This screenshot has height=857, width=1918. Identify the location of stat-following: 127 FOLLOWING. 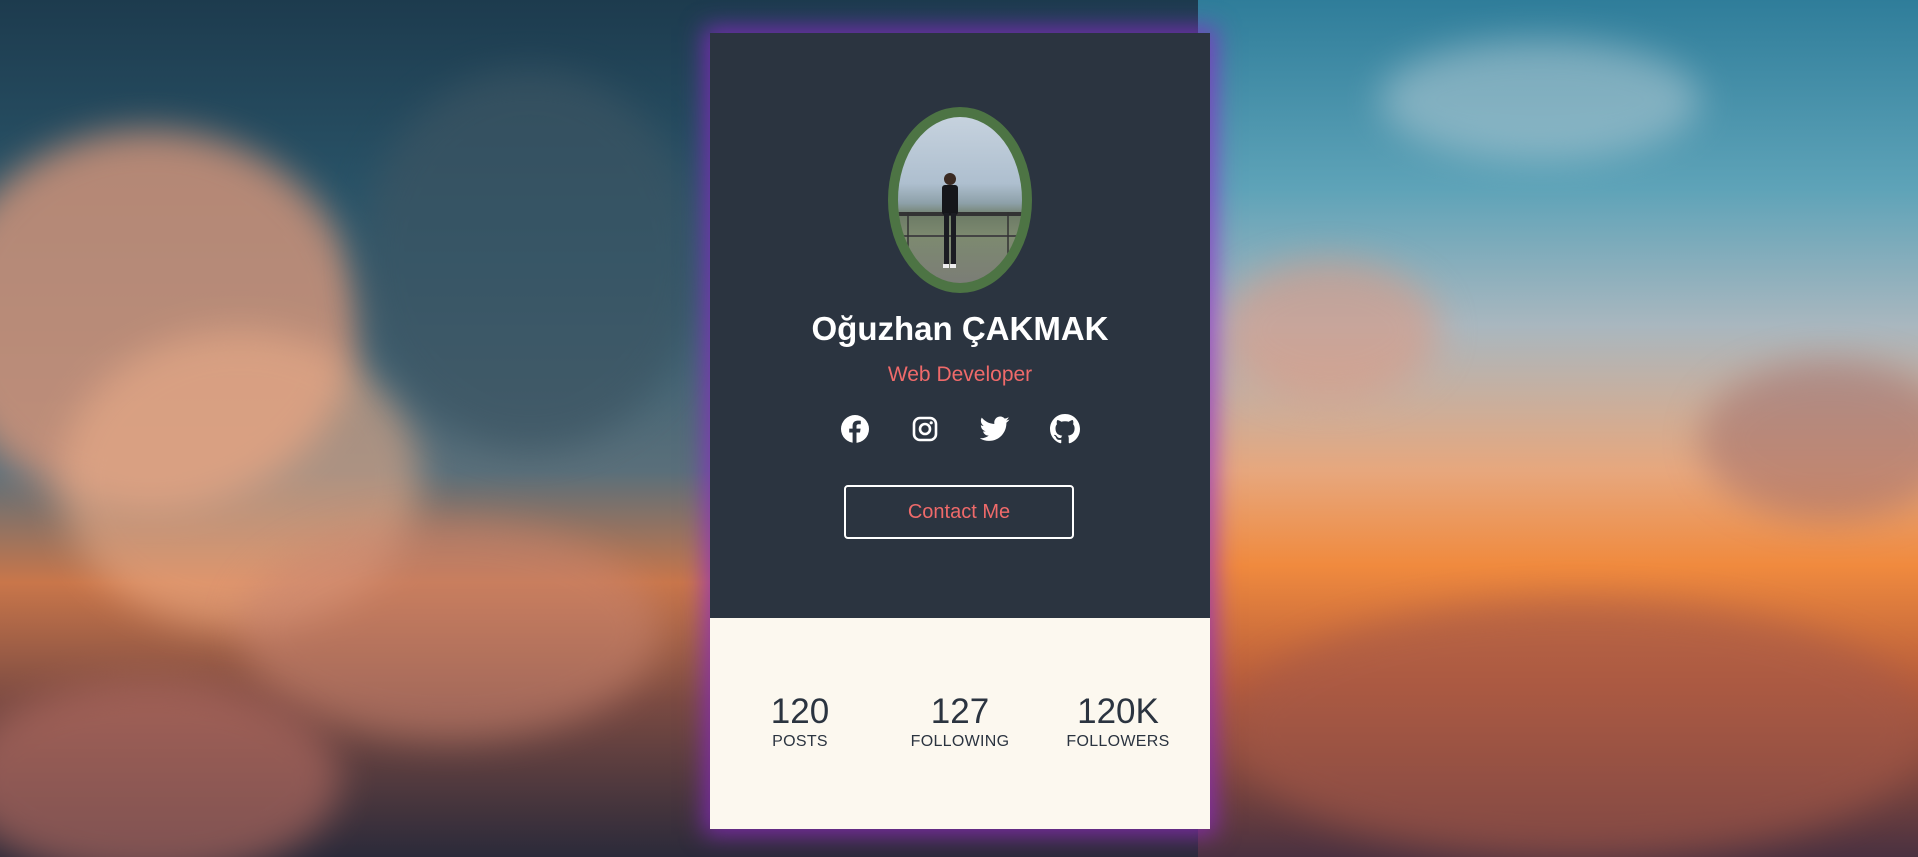
(960, 722).